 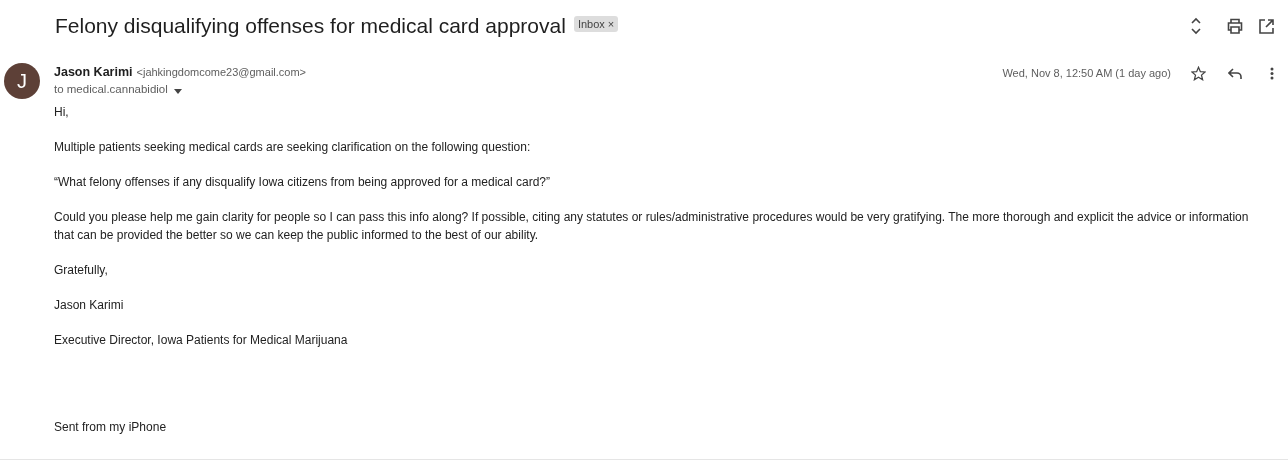 I want to click on email-paragraph: Jason Karimi, so click(x=89, y=305).